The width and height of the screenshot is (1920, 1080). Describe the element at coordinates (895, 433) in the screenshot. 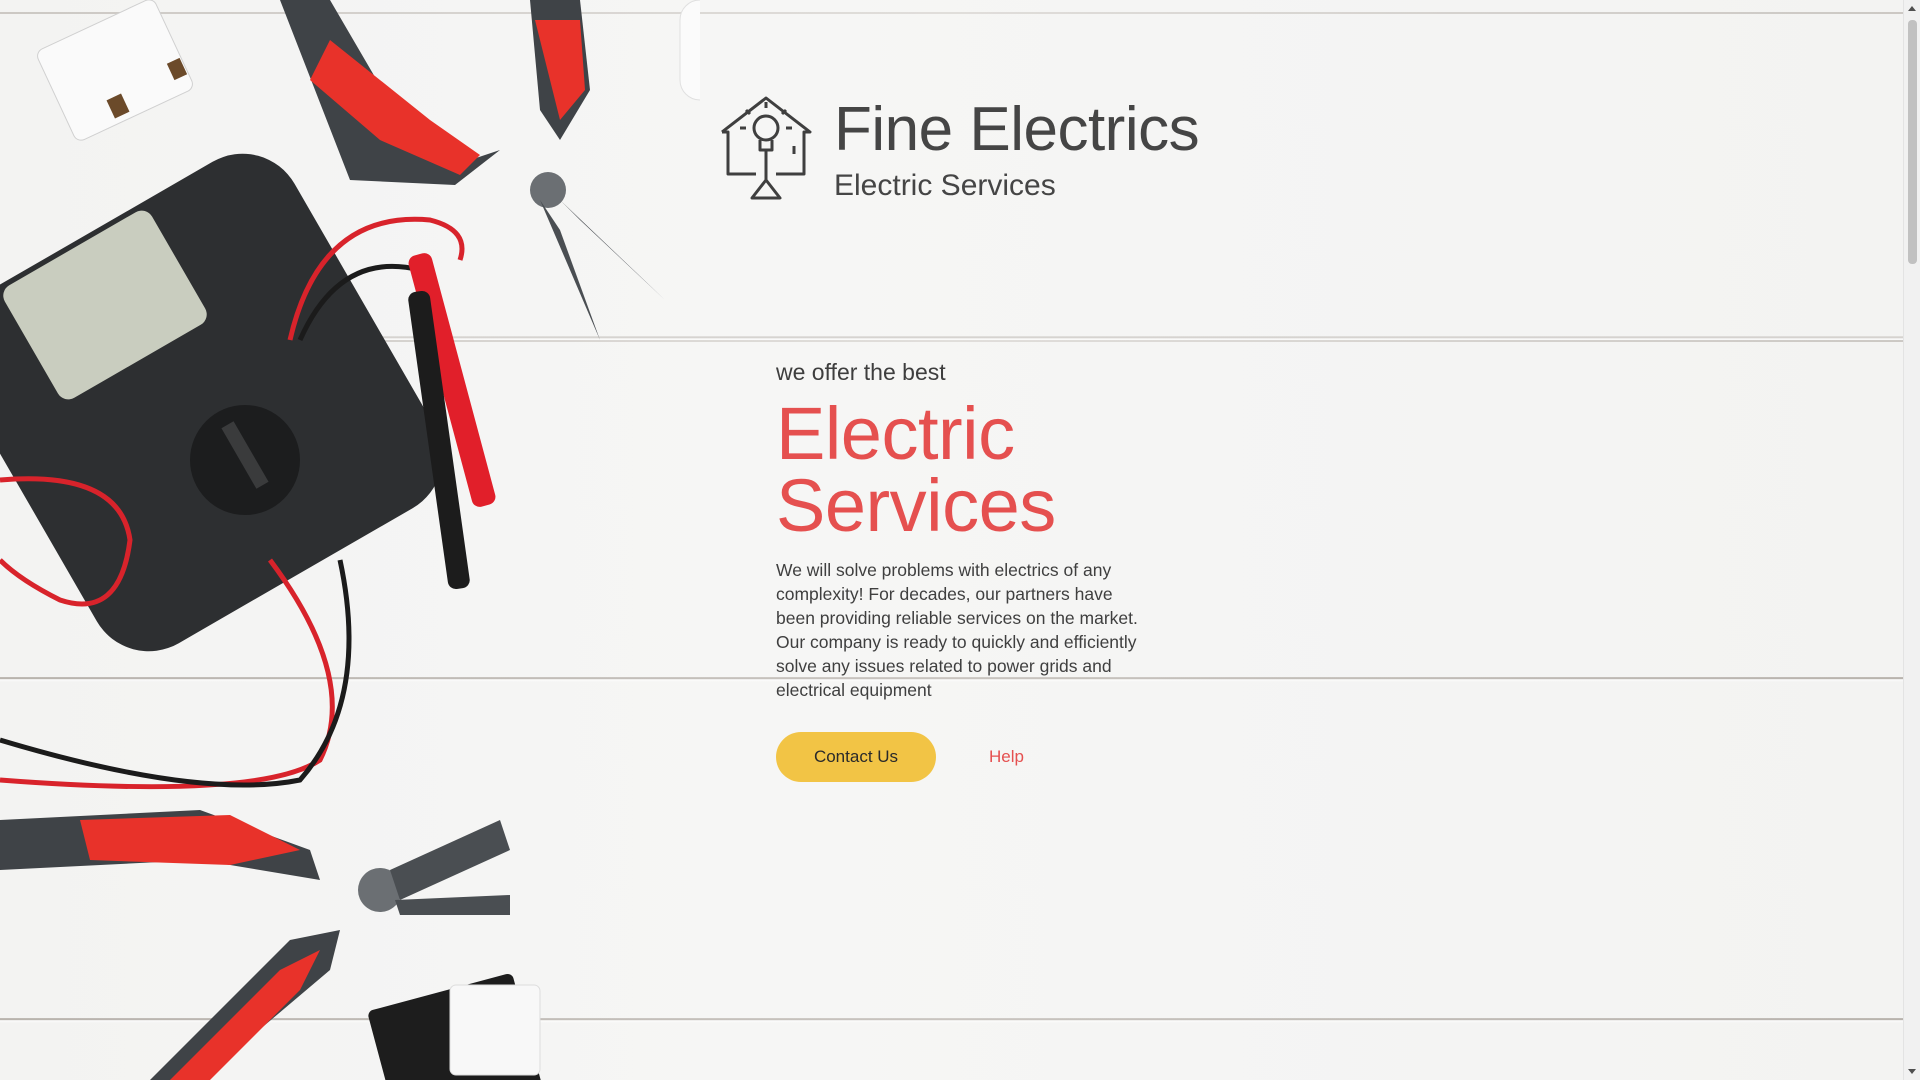

I see `hero-headline-line1: Electric` at that location.